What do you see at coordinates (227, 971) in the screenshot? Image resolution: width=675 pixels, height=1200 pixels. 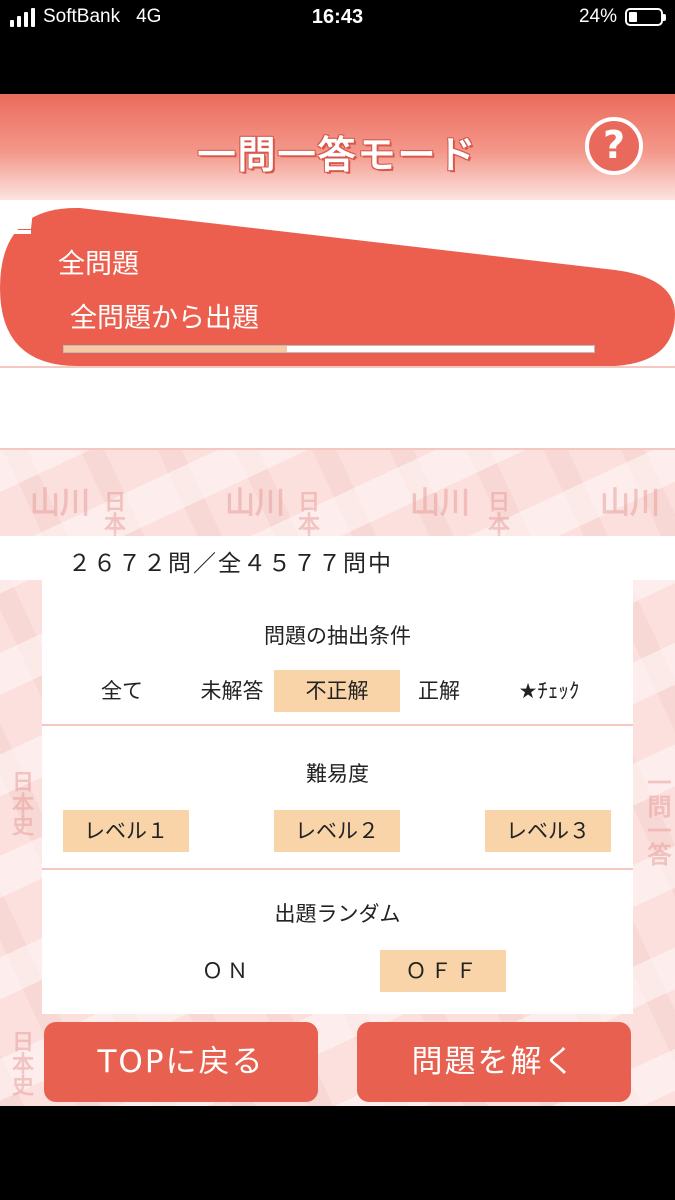 I see `random-on-option: ＯＮ` at bounding box center [227, 971].